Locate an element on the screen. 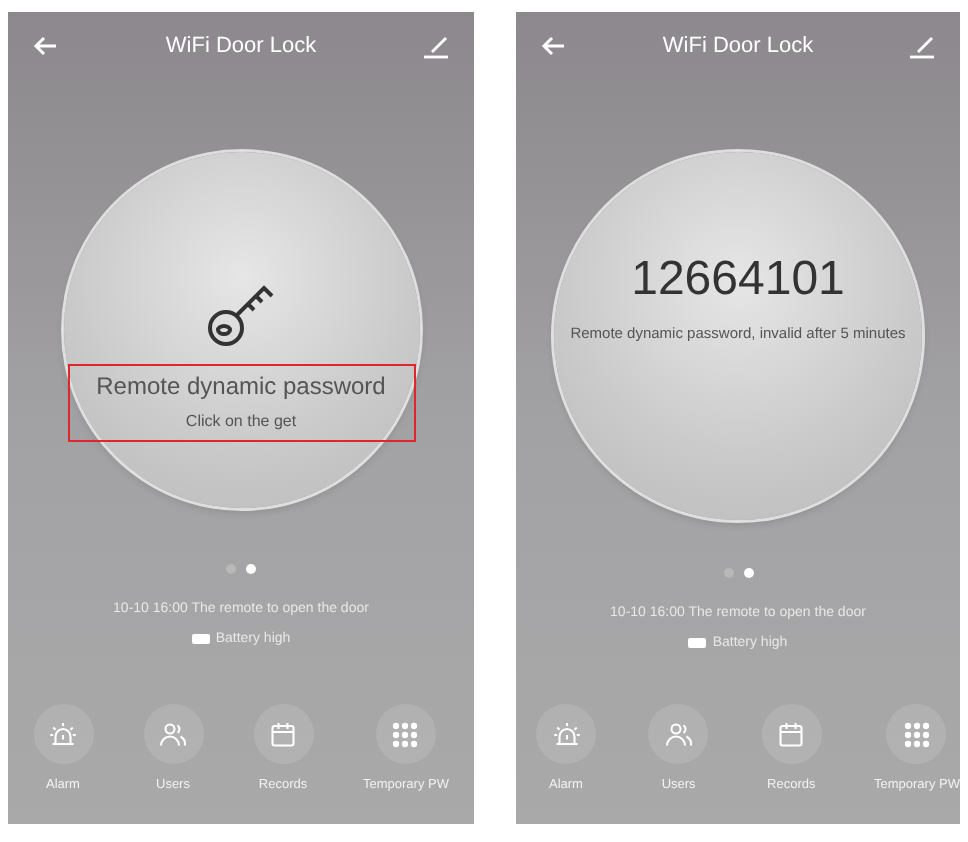  password-heading: Remote dynamic password is located at coordinates (241, 386).